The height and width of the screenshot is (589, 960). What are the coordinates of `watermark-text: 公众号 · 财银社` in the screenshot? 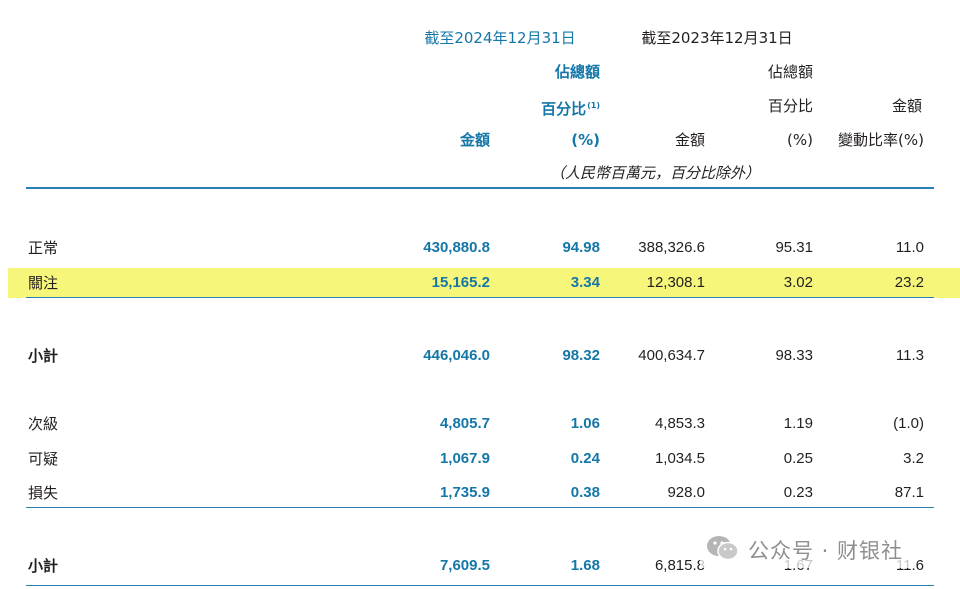 It's located at (826, 551).